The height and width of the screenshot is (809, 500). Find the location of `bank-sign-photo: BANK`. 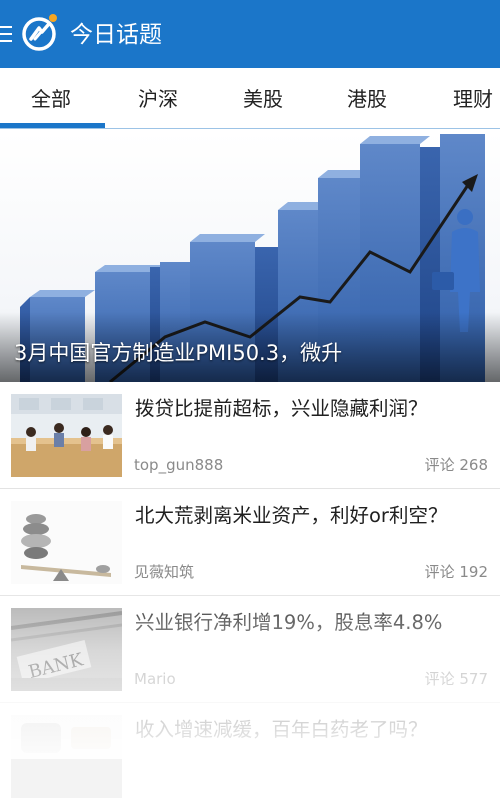

bank-sign-photo: BANK is located at coordinates (66, 649).